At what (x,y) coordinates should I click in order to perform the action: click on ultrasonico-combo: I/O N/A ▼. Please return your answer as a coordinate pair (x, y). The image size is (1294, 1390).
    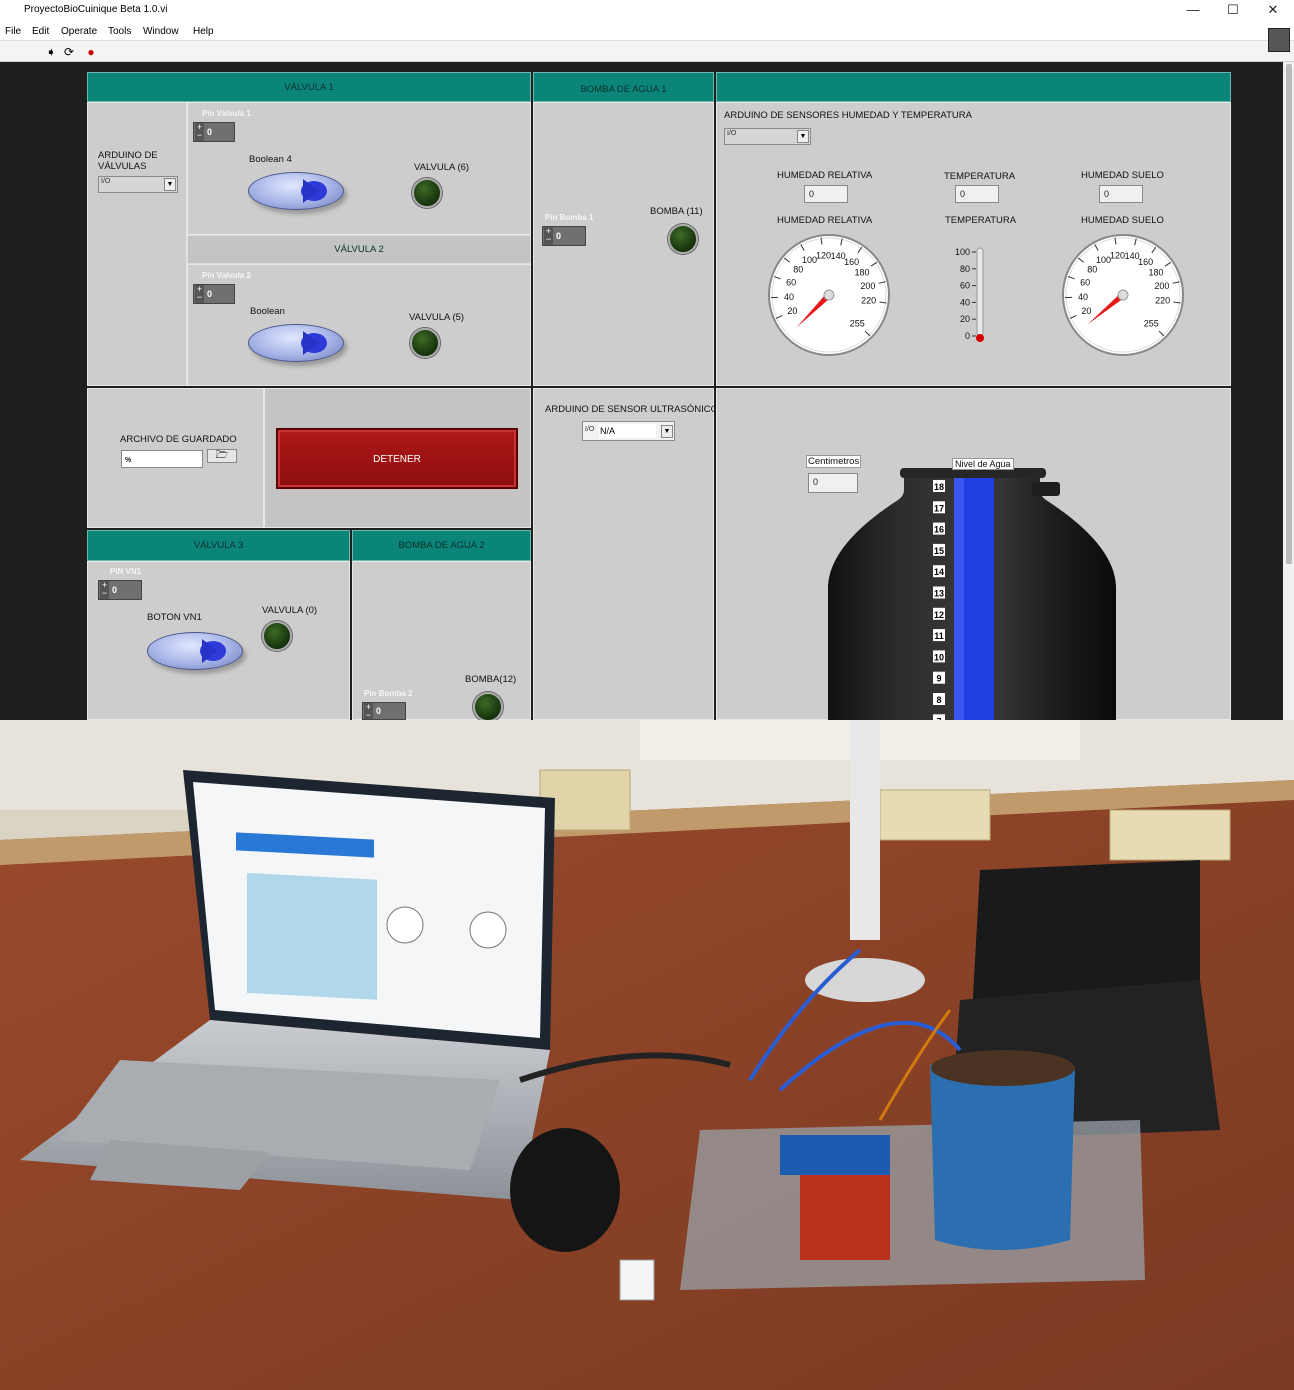
    Looking at the image, I should click on (628, 431).